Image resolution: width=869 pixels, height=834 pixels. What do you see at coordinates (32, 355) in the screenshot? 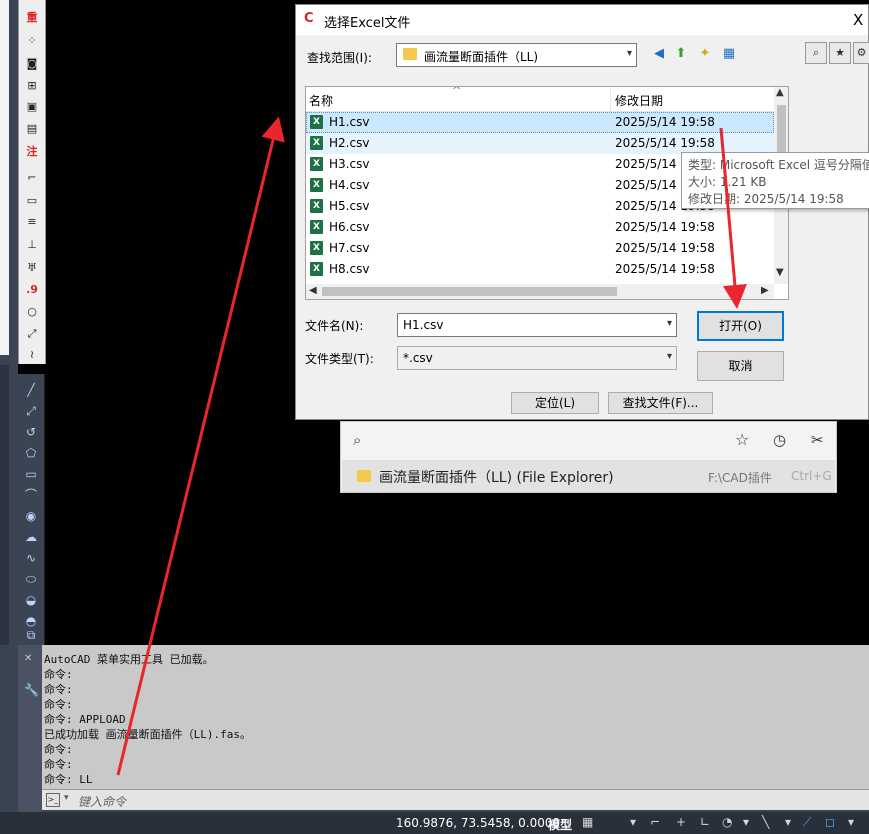
I see `wave-icon: ≀` at bounding box center [32, 355].